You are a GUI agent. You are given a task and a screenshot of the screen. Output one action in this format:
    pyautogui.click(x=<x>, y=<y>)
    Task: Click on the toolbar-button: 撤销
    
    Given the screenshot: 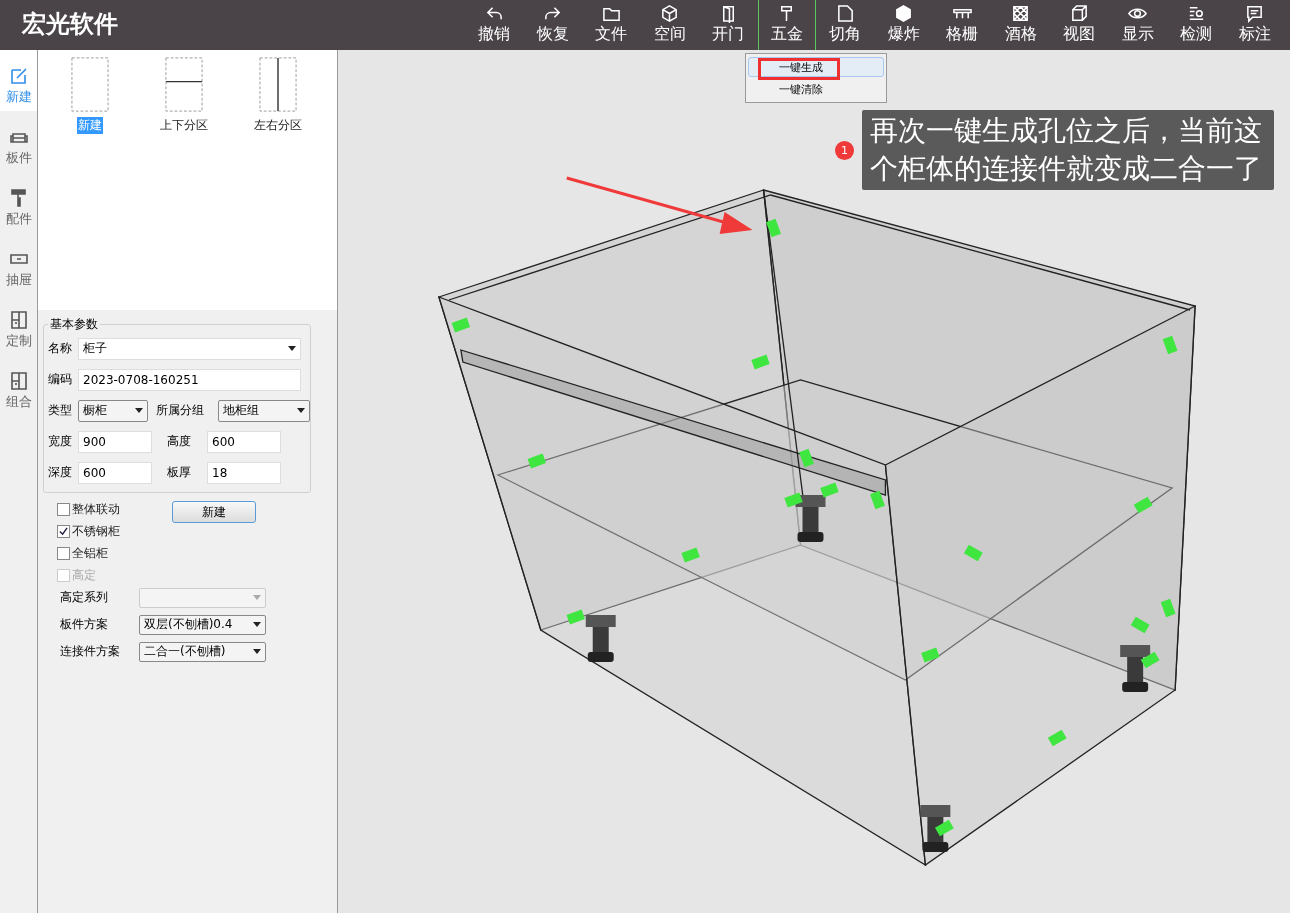 What is the action you would take?
    pyautogui.click(x=494, y=25)
    